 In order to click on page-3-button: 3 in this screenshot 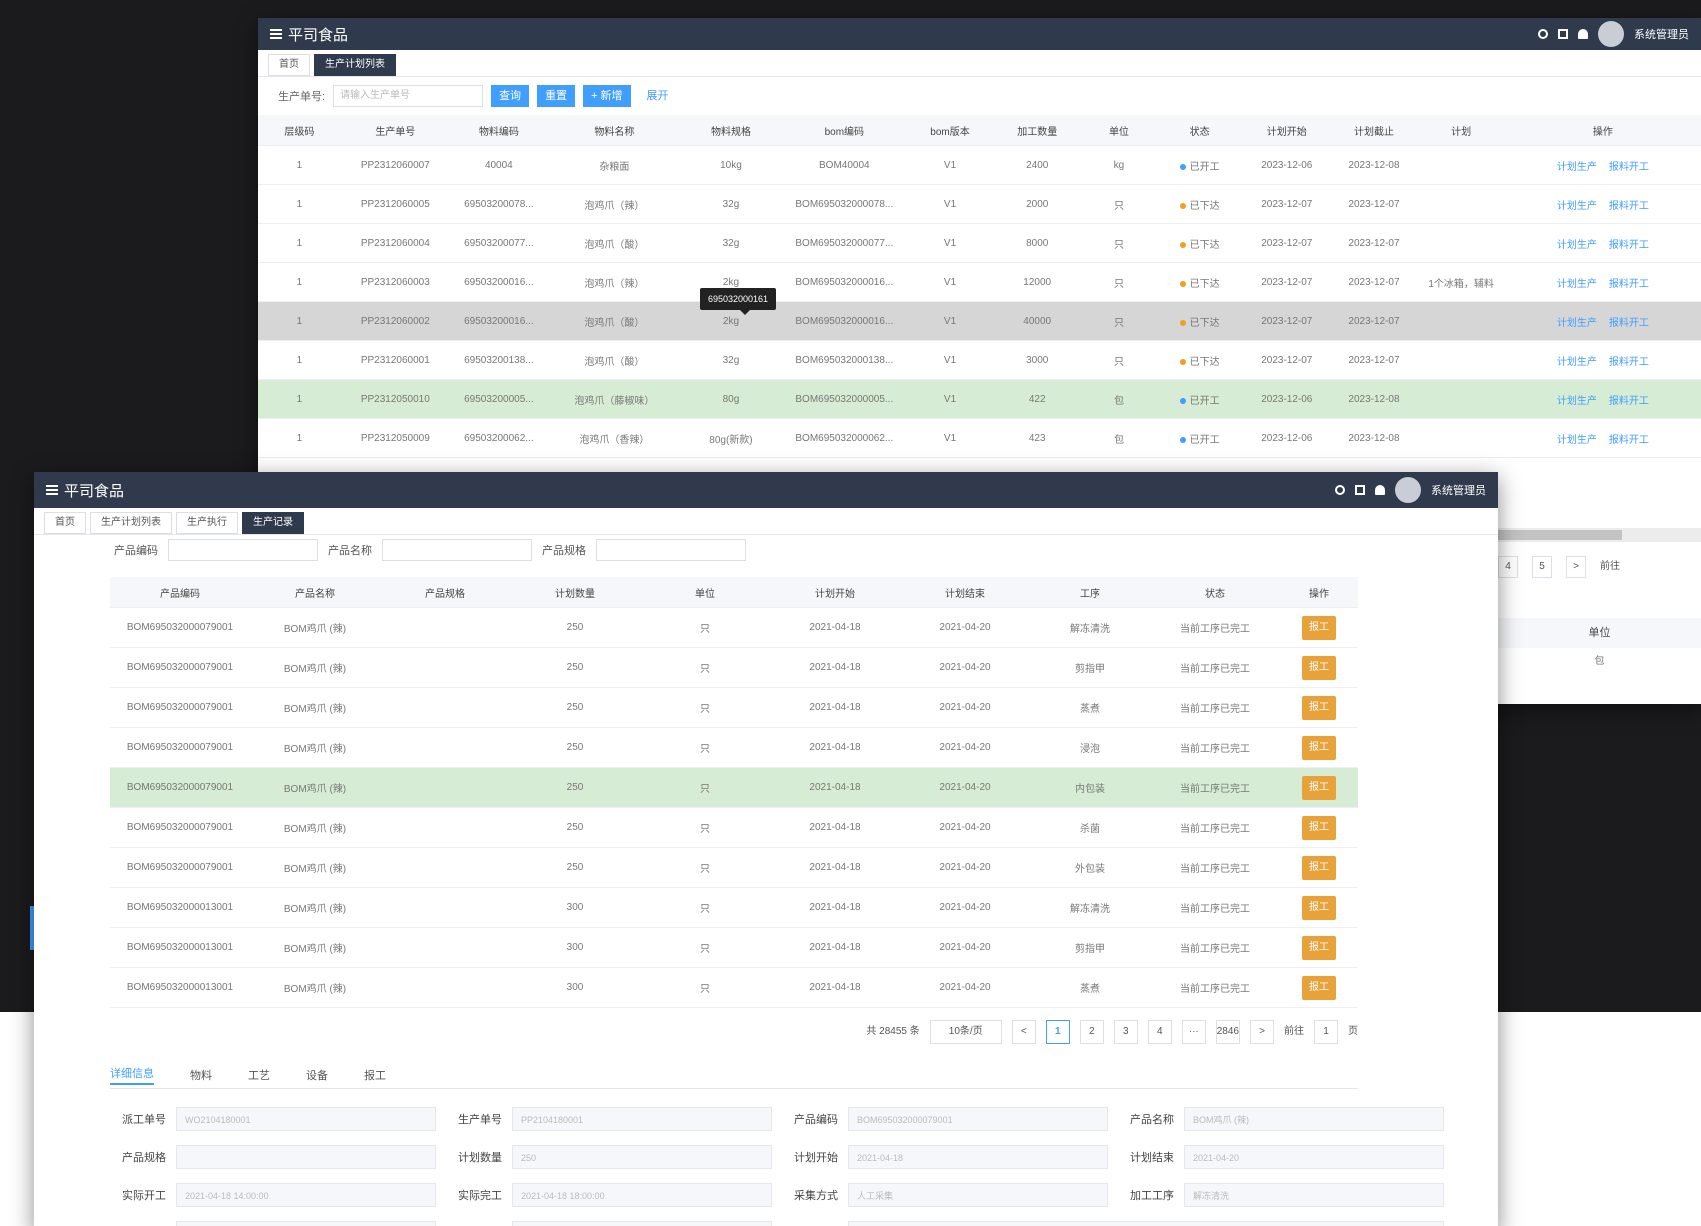, I will do `click(1125, 1032)`.